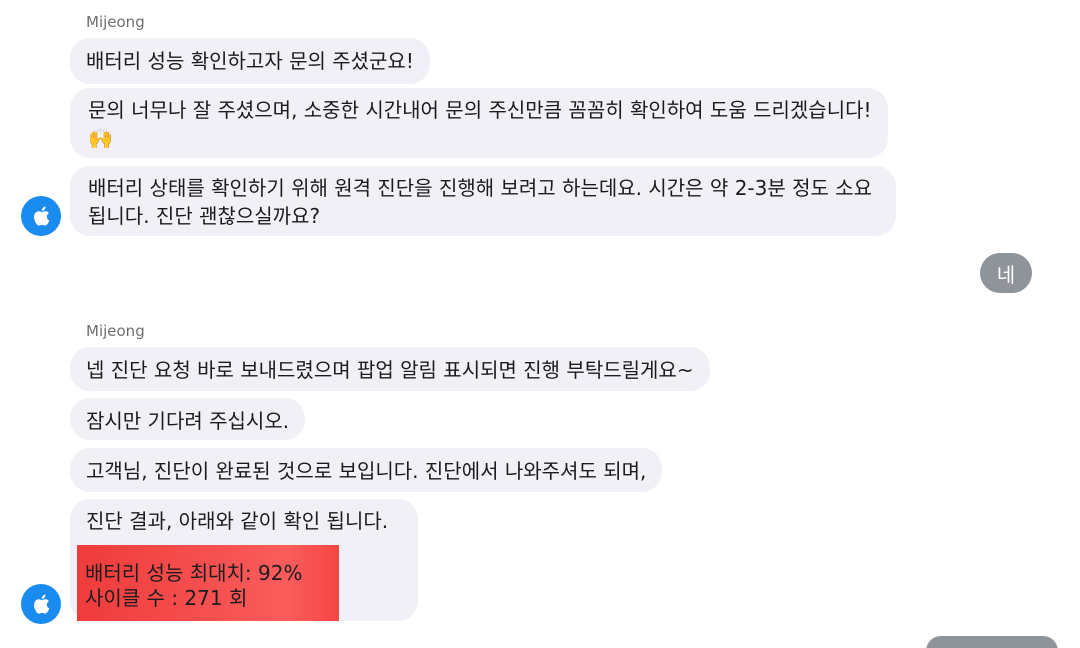 This screenshot has height=648, width=1080. What do you see at coordinates (992, 642) in the screenshot?
I see `user-message-bubble-partial` at bounding box center [992, 642].